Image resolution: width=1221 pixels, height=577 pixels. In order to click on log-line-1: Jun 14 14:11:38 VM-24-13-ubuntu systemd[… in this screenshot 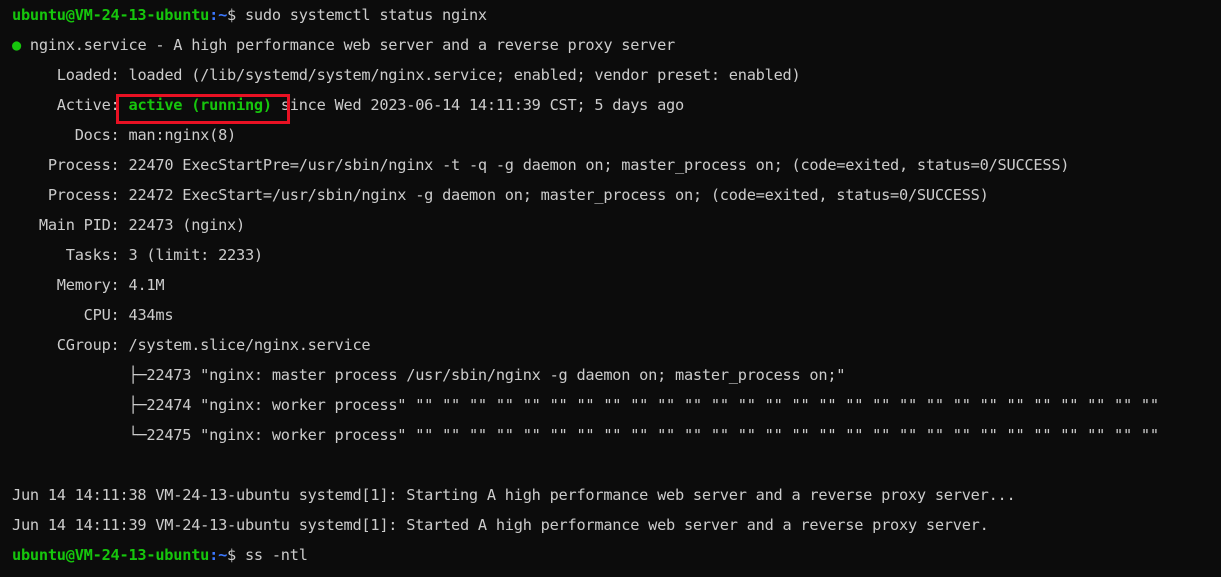, I will do `click(616, 495)`.